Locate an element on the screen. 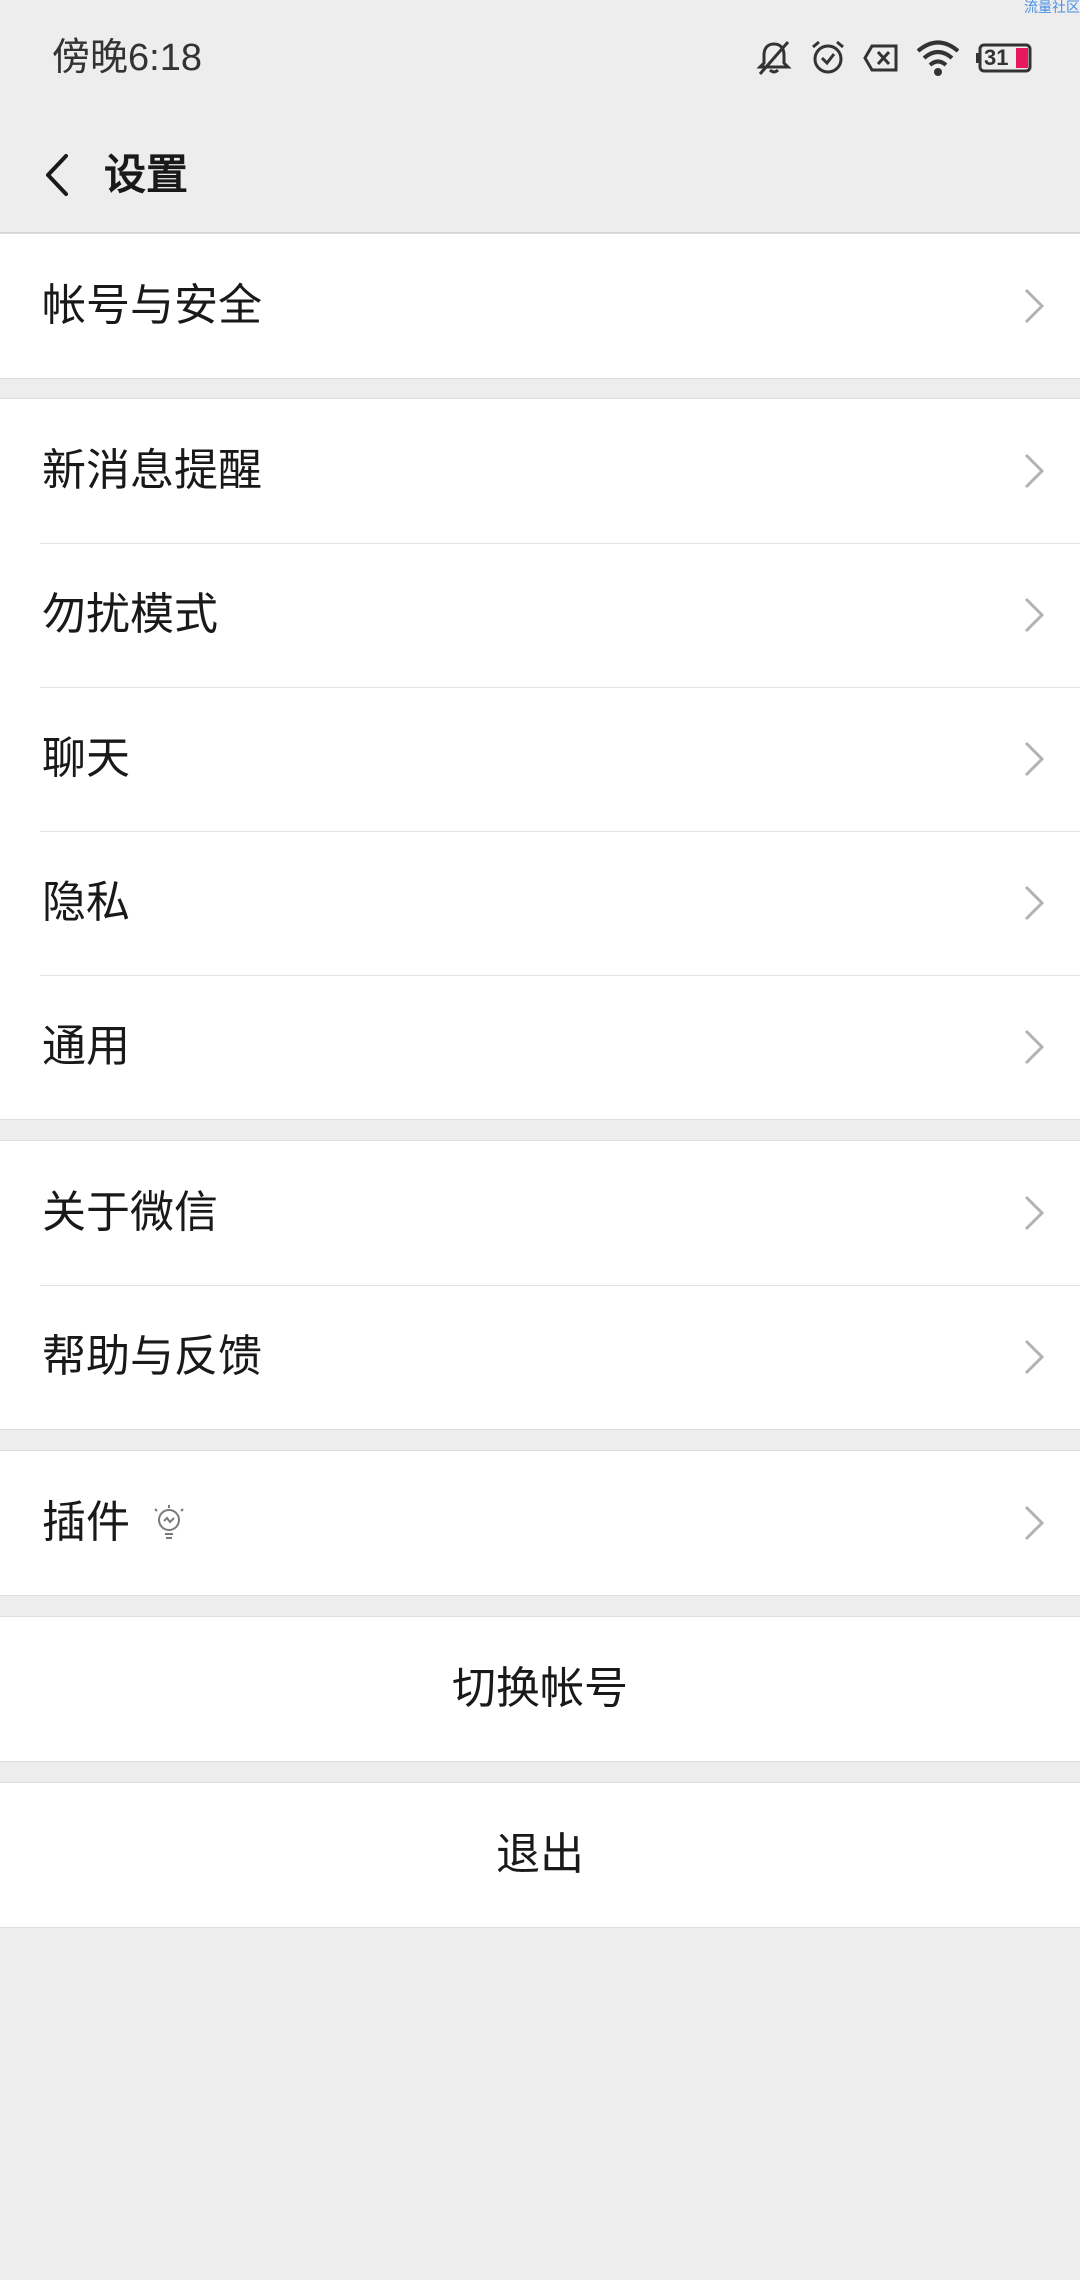 Image resolution: width=1080 pixels, height=2280 pixels. status-time: 傍晚6:18 is located at coordinates (127, 58).